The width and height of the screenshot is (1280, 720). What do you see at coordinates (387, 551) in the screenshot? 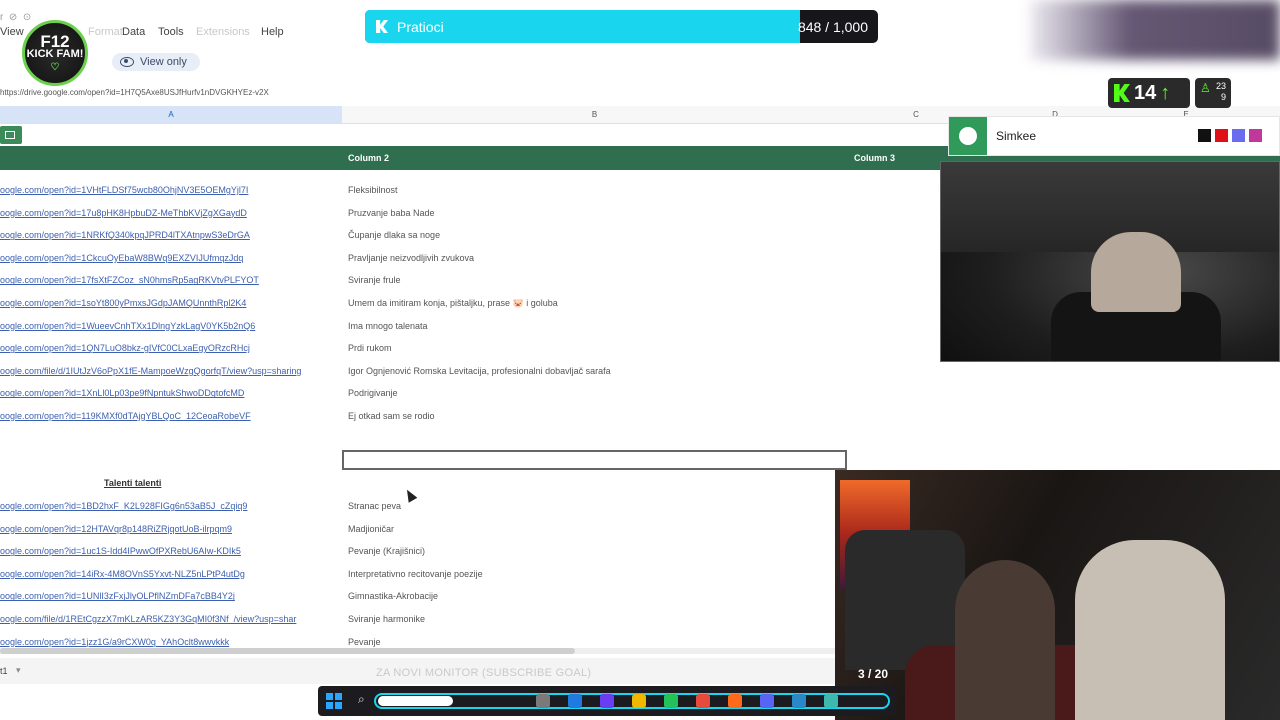
I see `row-description: Pevanje (Krajišnici)` at bounding box center [387, 551].